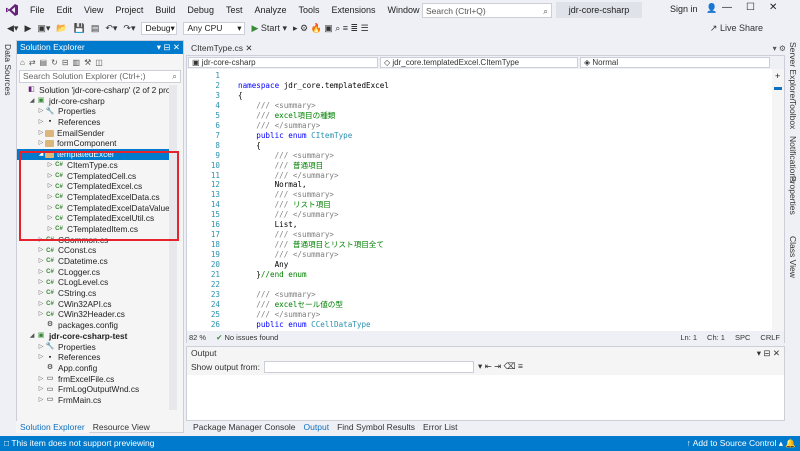 This screenshot has width=800, height=451. I want to click on solution-explorer-search: Search Solution Explorer (Ctrl+;) ⌕, so click(100, 76).